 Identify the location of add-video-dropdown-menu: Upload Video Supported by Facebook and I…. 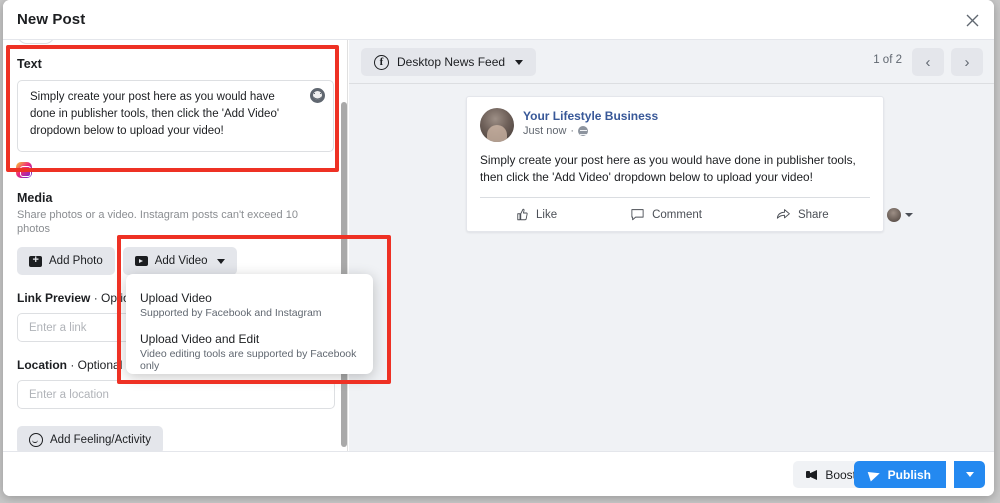
(249, 324).